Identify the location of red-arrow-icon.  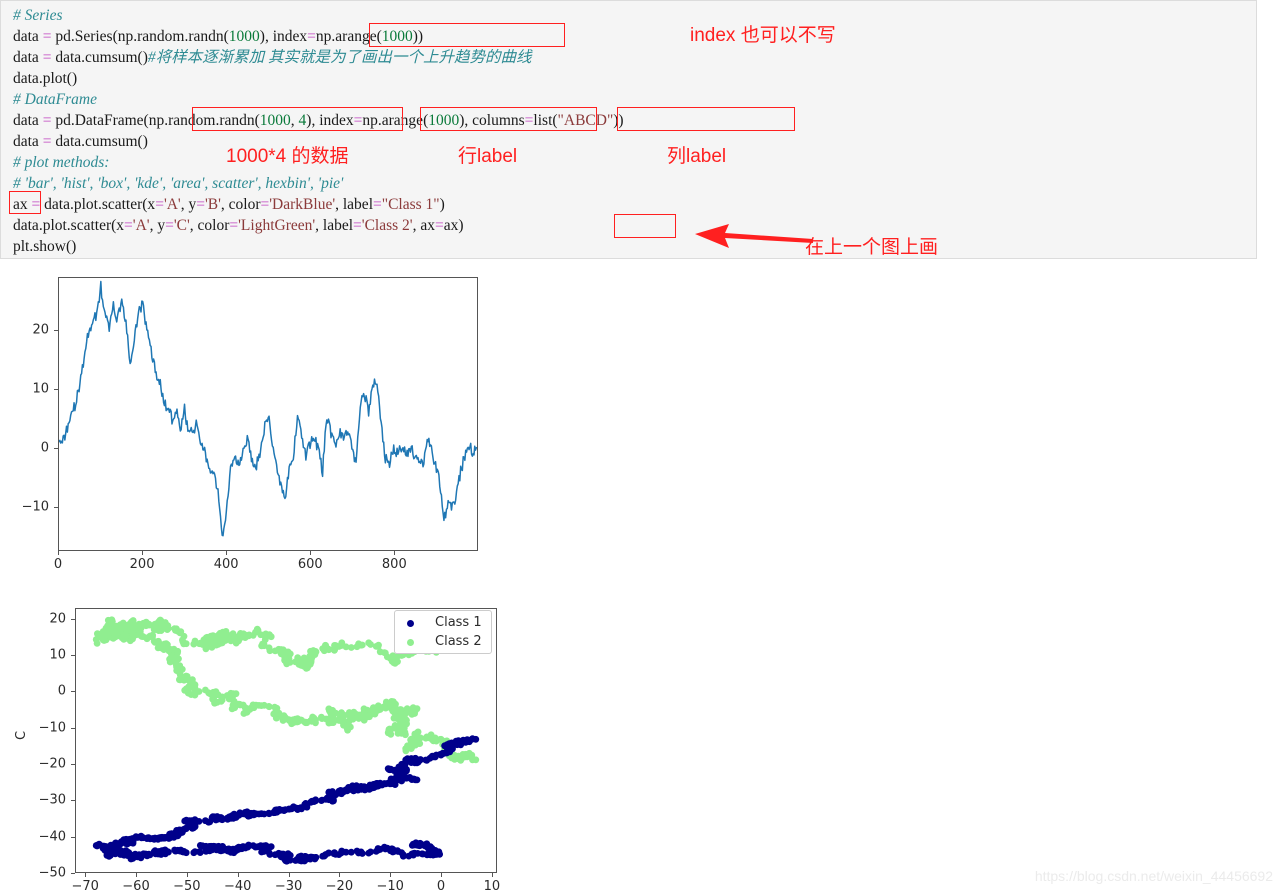
(755, 235).